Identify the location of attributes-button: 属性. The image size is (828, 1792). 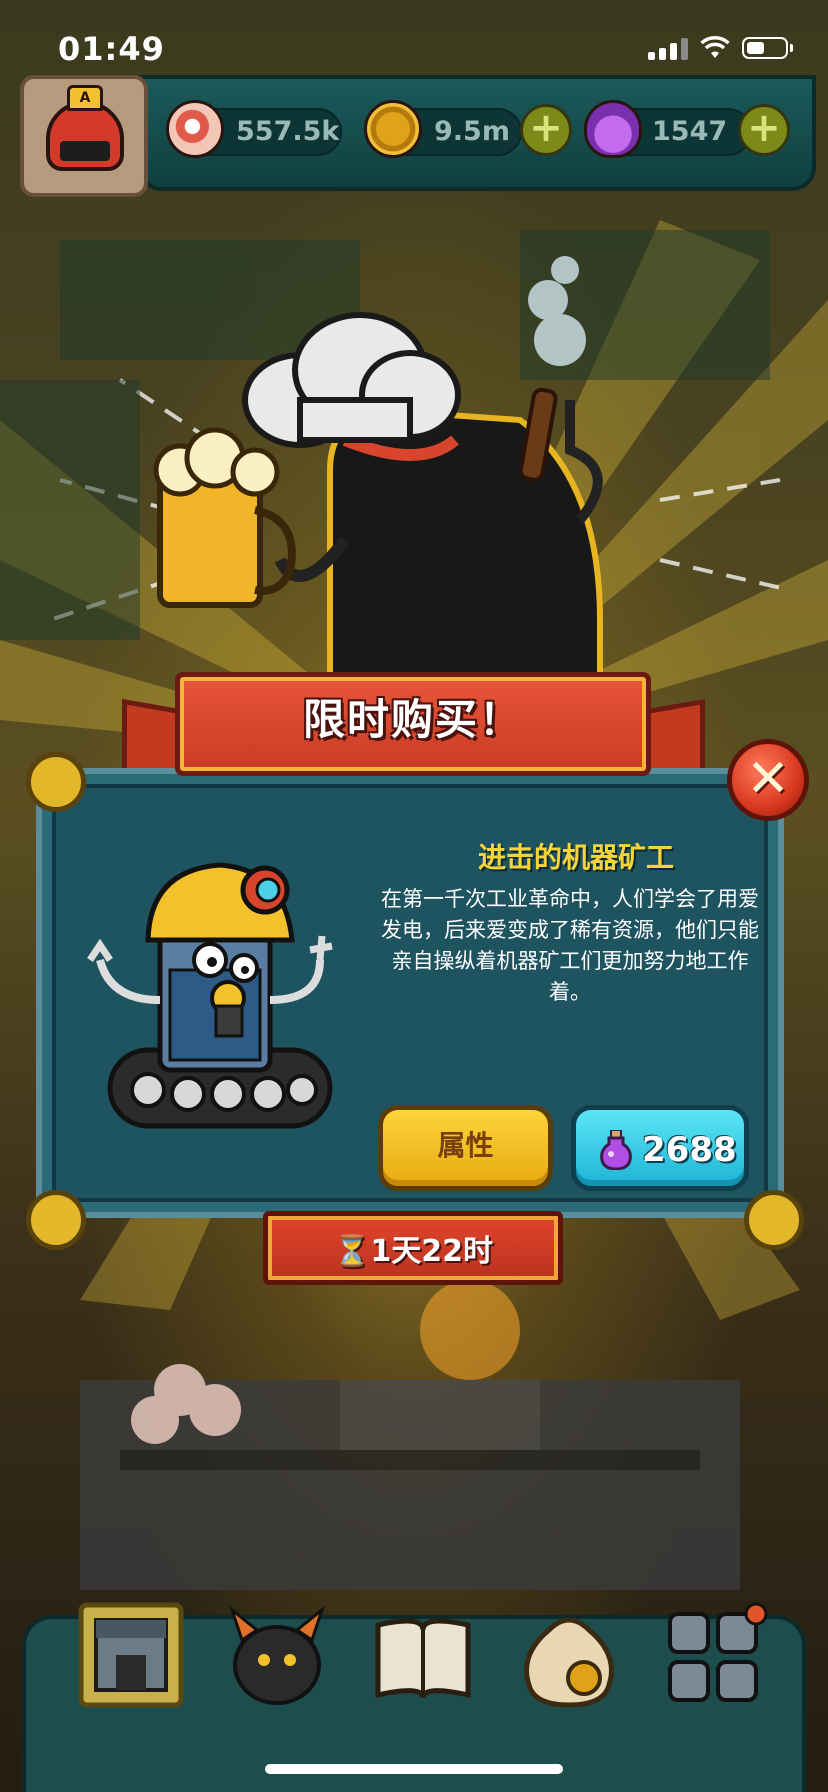
(465, 1148).